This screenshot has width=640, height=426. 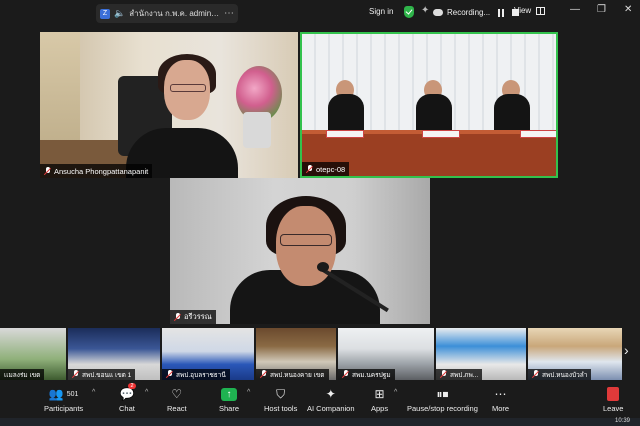 I want to click on strip-tile: สพม.นครปฐม, so click(x=386, y=354).